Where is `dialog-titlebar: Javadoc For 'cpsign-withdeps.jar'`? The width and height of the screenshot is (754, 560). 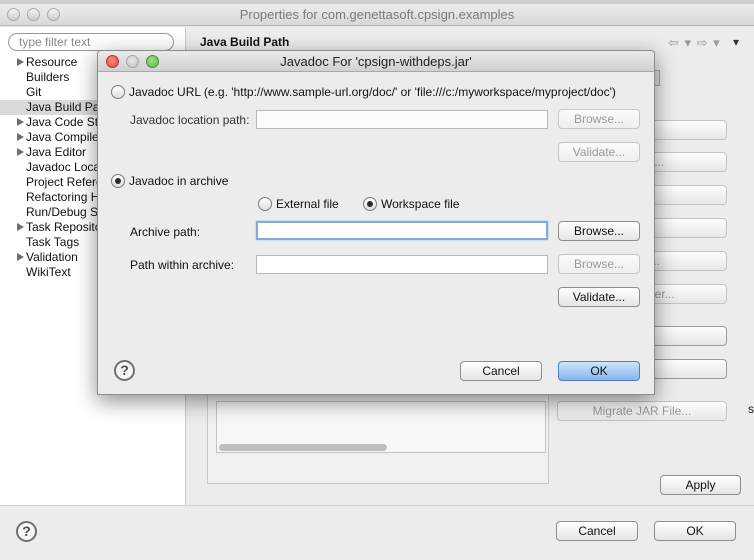 dialog-titlebar: Javadoc For 'cpsign-withdeps.jar' is located at coordinates (376, 61).